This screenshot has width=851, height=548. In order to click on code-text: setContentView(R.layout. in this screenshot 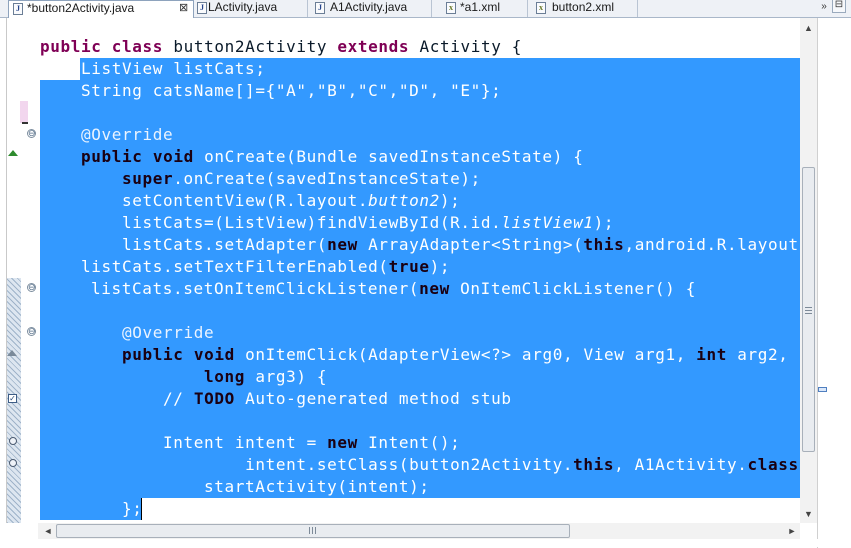, I will do `click(245, 200)`.